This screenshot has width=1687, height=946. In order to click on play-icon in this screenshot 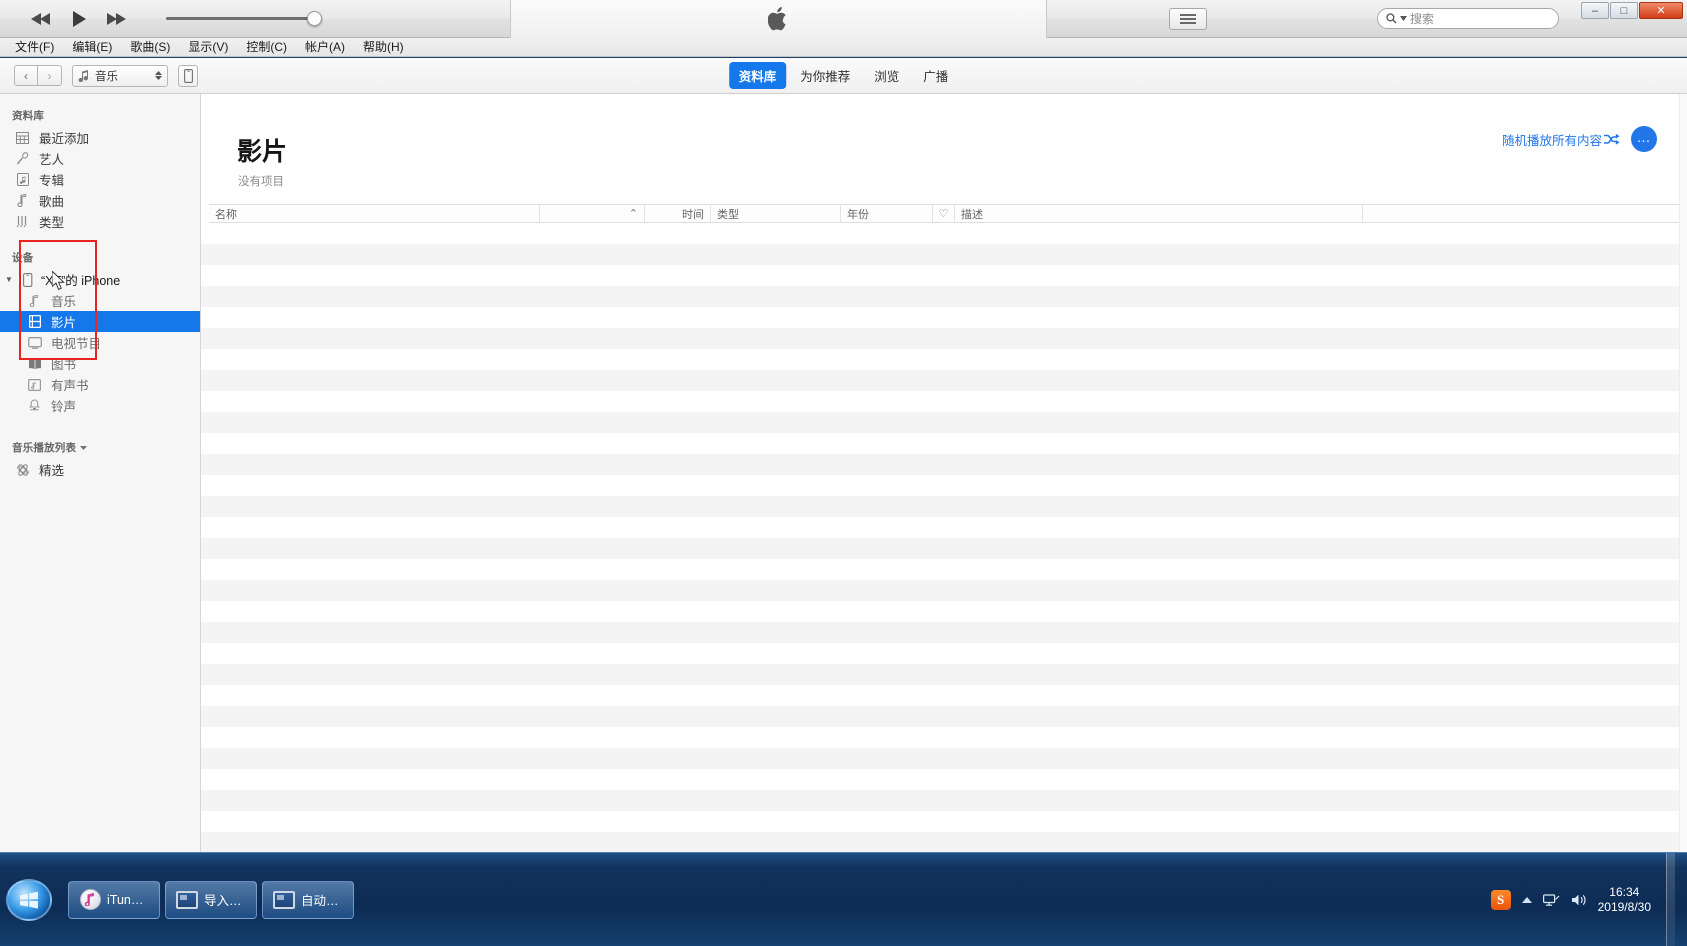, I will do `click(79, 19)`.